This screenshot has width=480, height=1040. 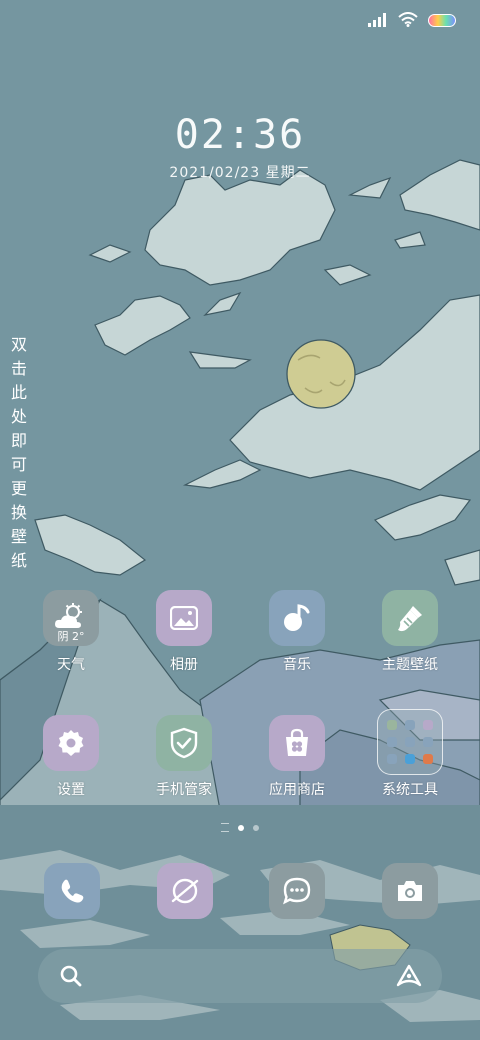 What do you see at coordinates (184, 665) in the screenshot?
I see `app-label: 相册` at bounding box center [184, 665].